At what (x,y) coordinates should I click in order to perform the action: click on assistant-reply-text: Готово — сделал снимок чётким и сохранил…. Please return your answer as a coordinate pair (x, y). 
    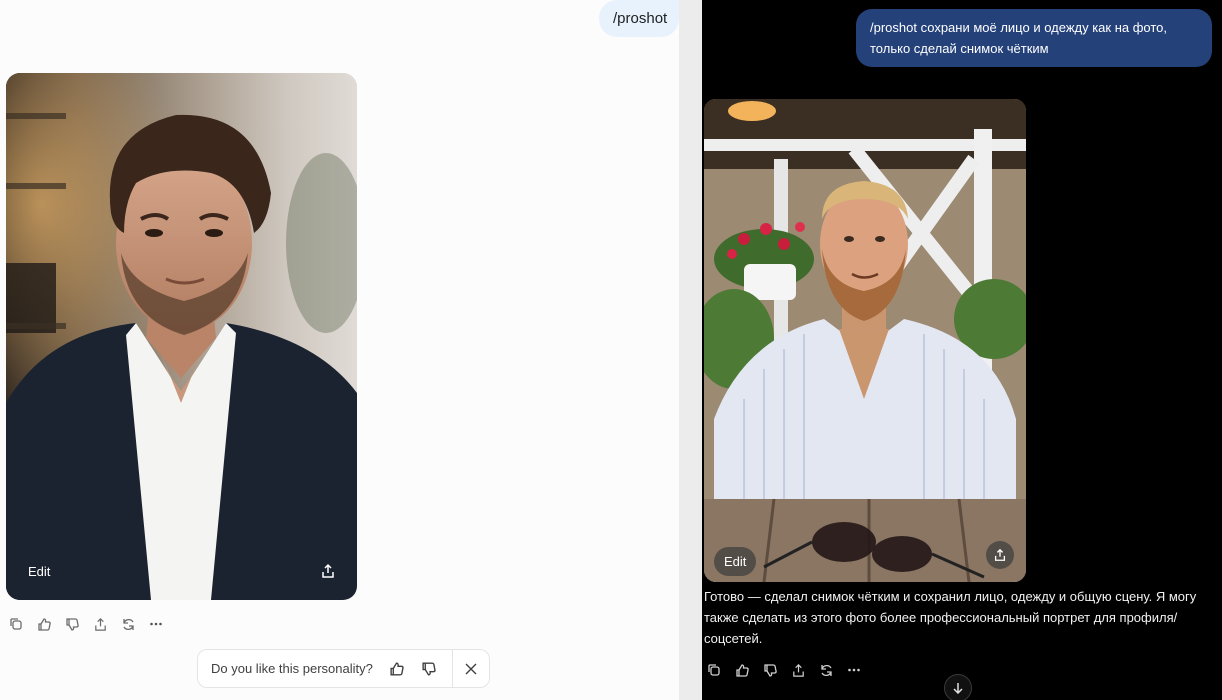
    Looking at the image, I should click on (950, 617).